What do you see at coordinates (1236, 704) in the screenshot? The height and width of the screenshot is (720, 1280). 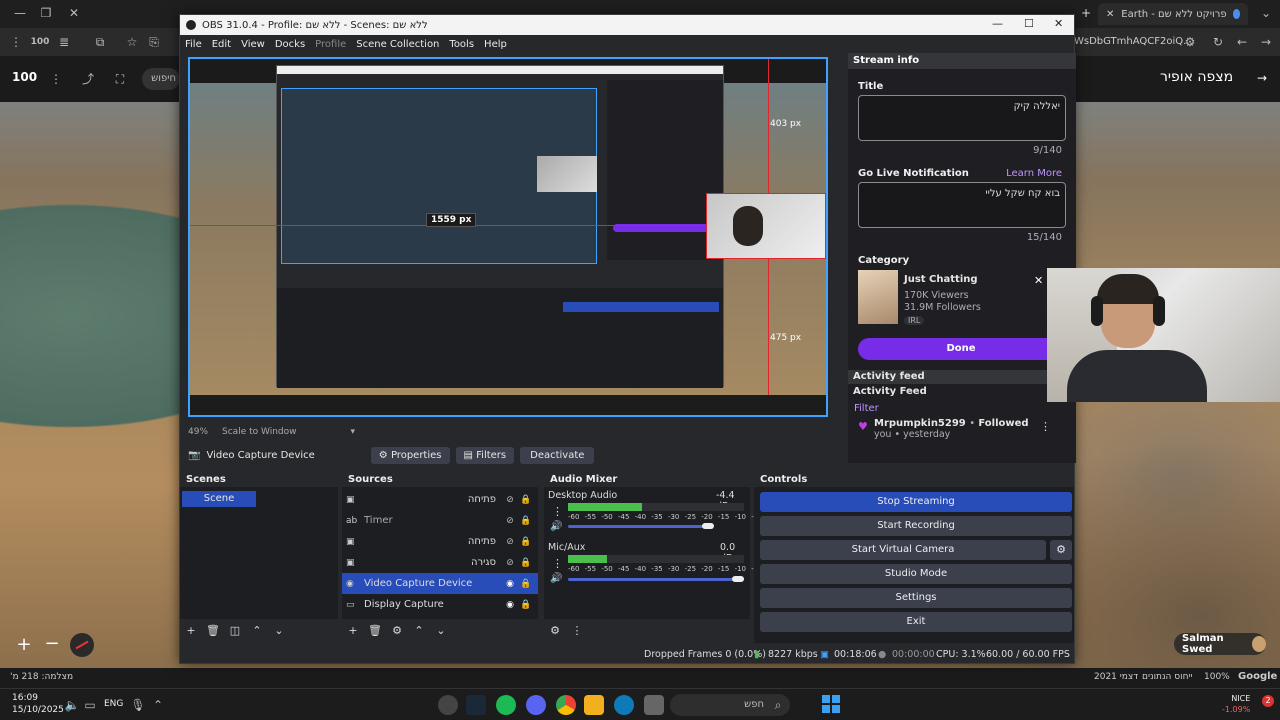 I see `stock-widget: NICE -1.09%` at bounding box center [1236, 704].